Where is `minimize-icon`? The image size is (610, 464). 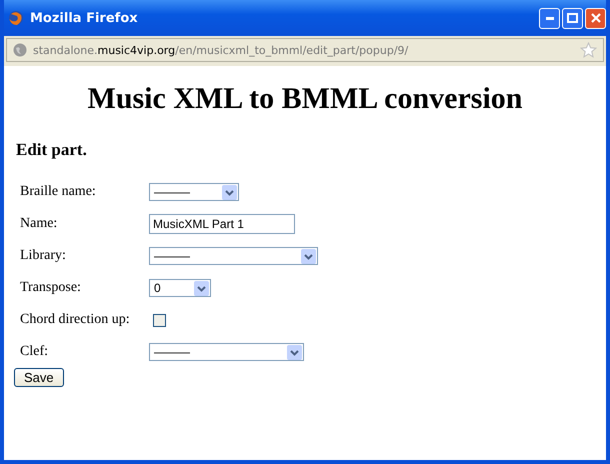
minimize-icon is located at coordinates (550, 18).